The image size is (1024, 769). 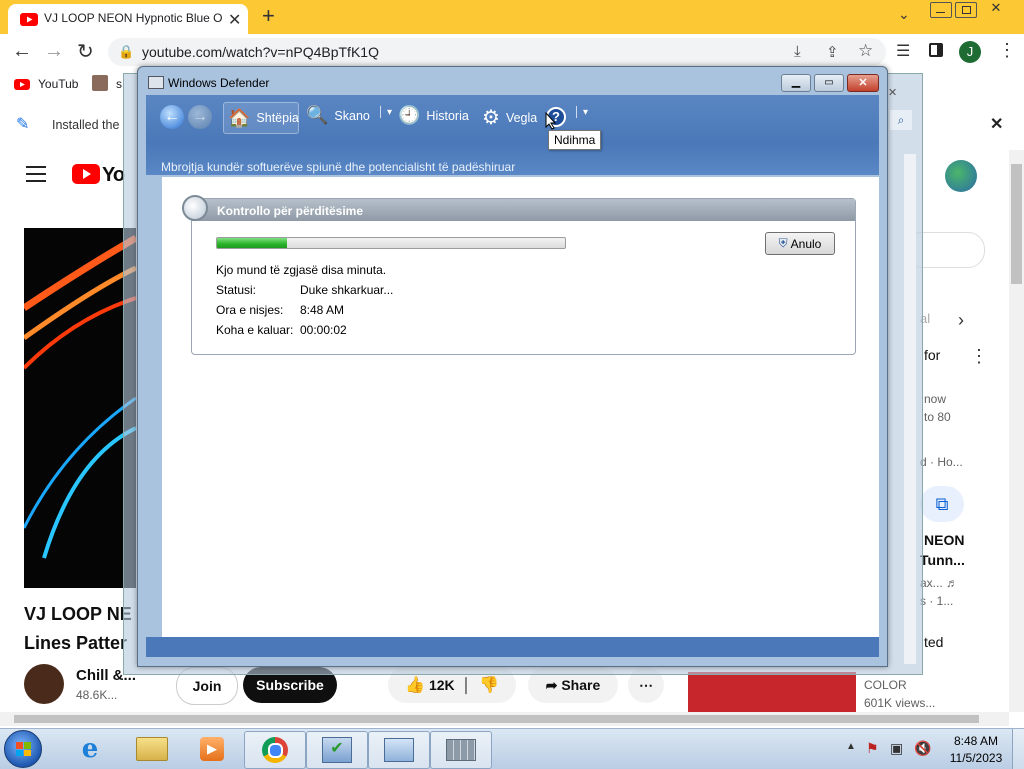 I want to click on update-magnifier-icon, so click(x=195, y=208).